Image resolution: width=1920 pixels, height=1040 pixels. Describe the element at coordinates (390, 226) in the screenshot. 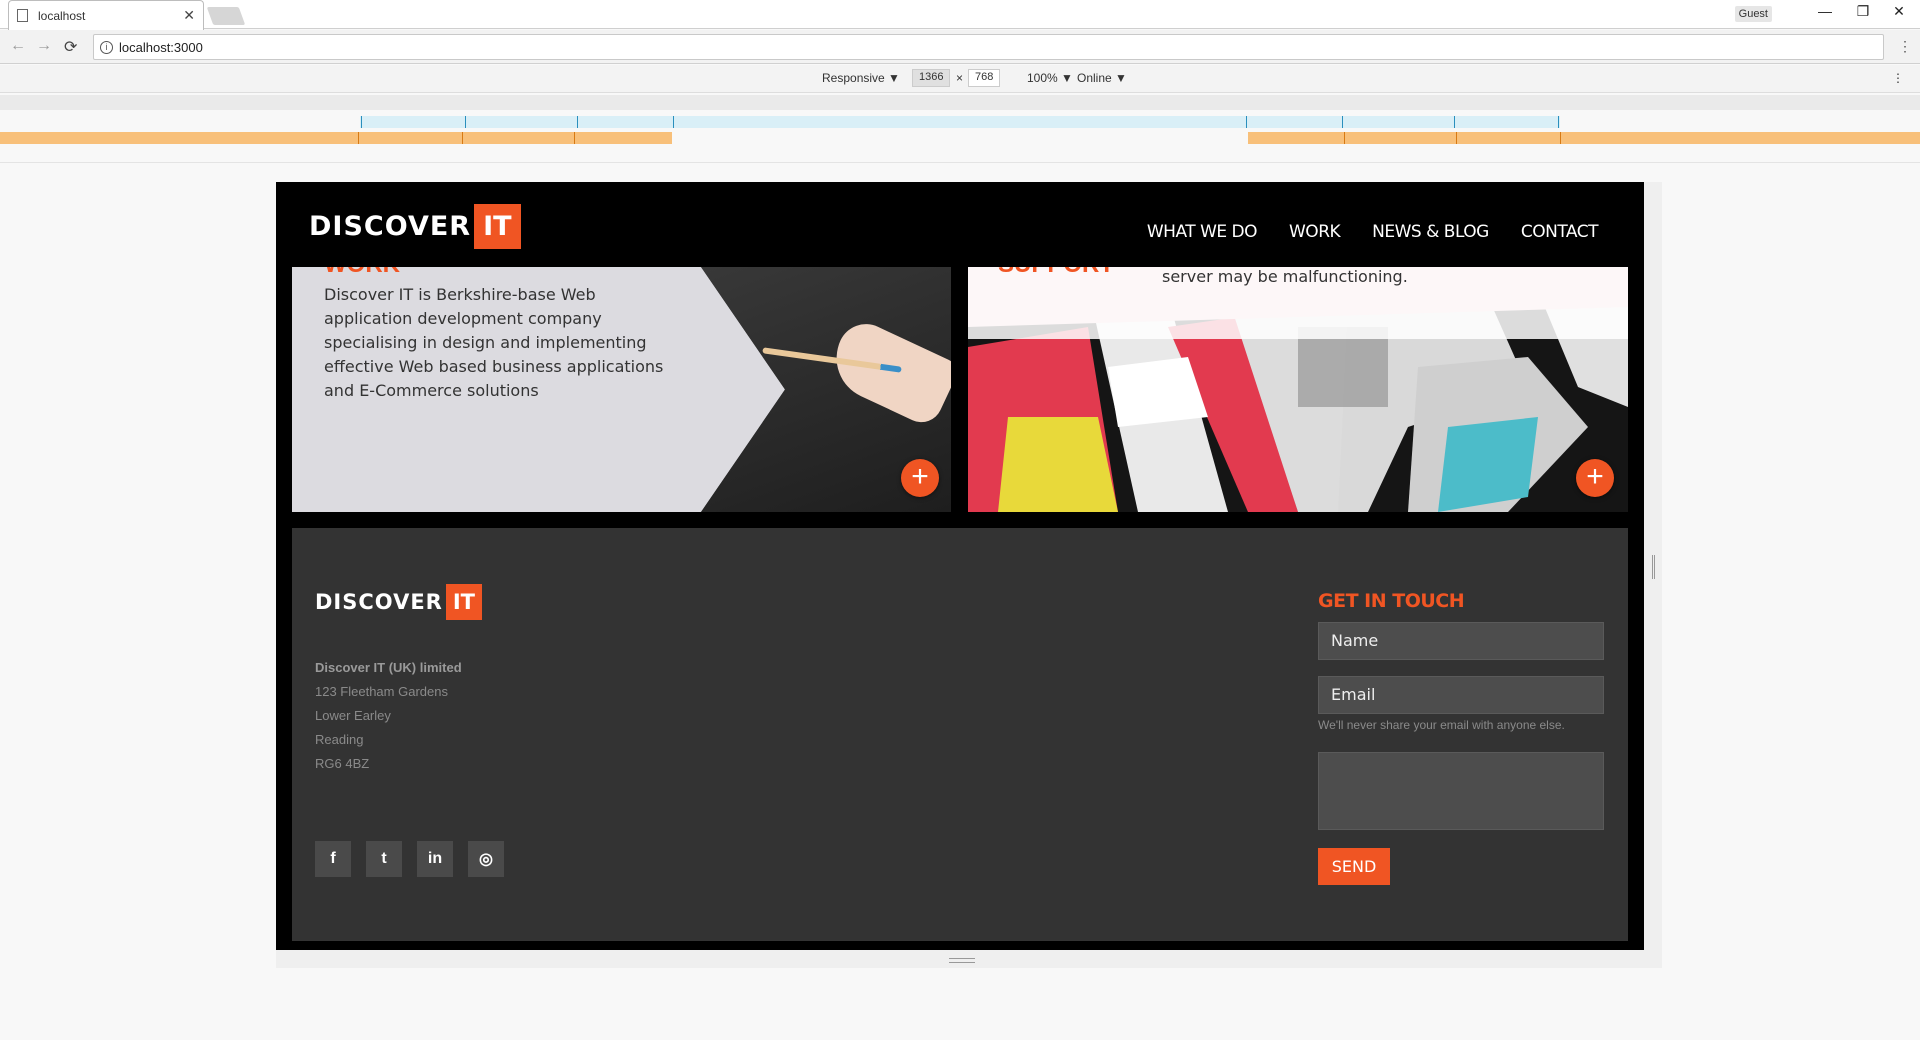

I see `logo-word: DISCOVER` at that location.